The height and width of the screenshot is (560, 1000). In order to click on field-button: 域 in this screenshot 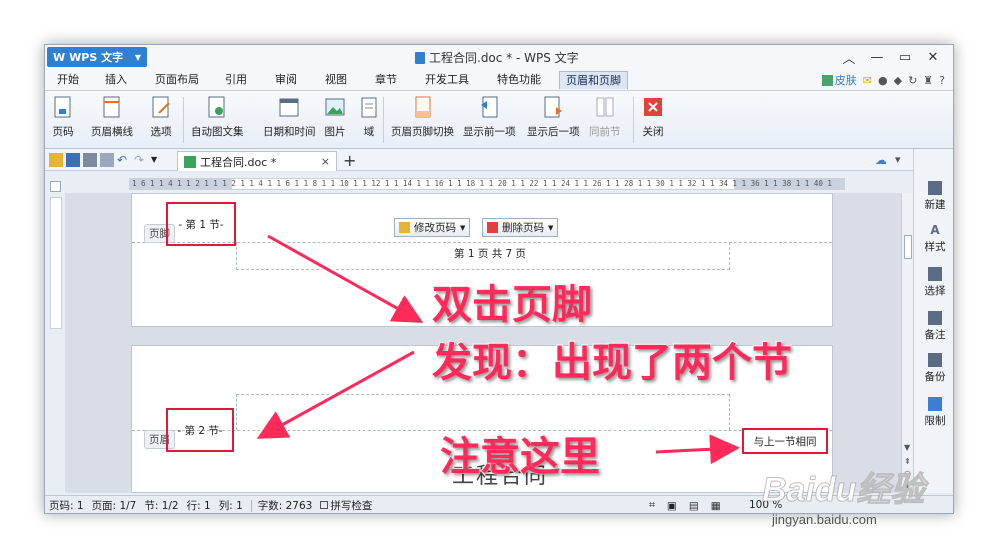, I will do `click(369, 117)`.